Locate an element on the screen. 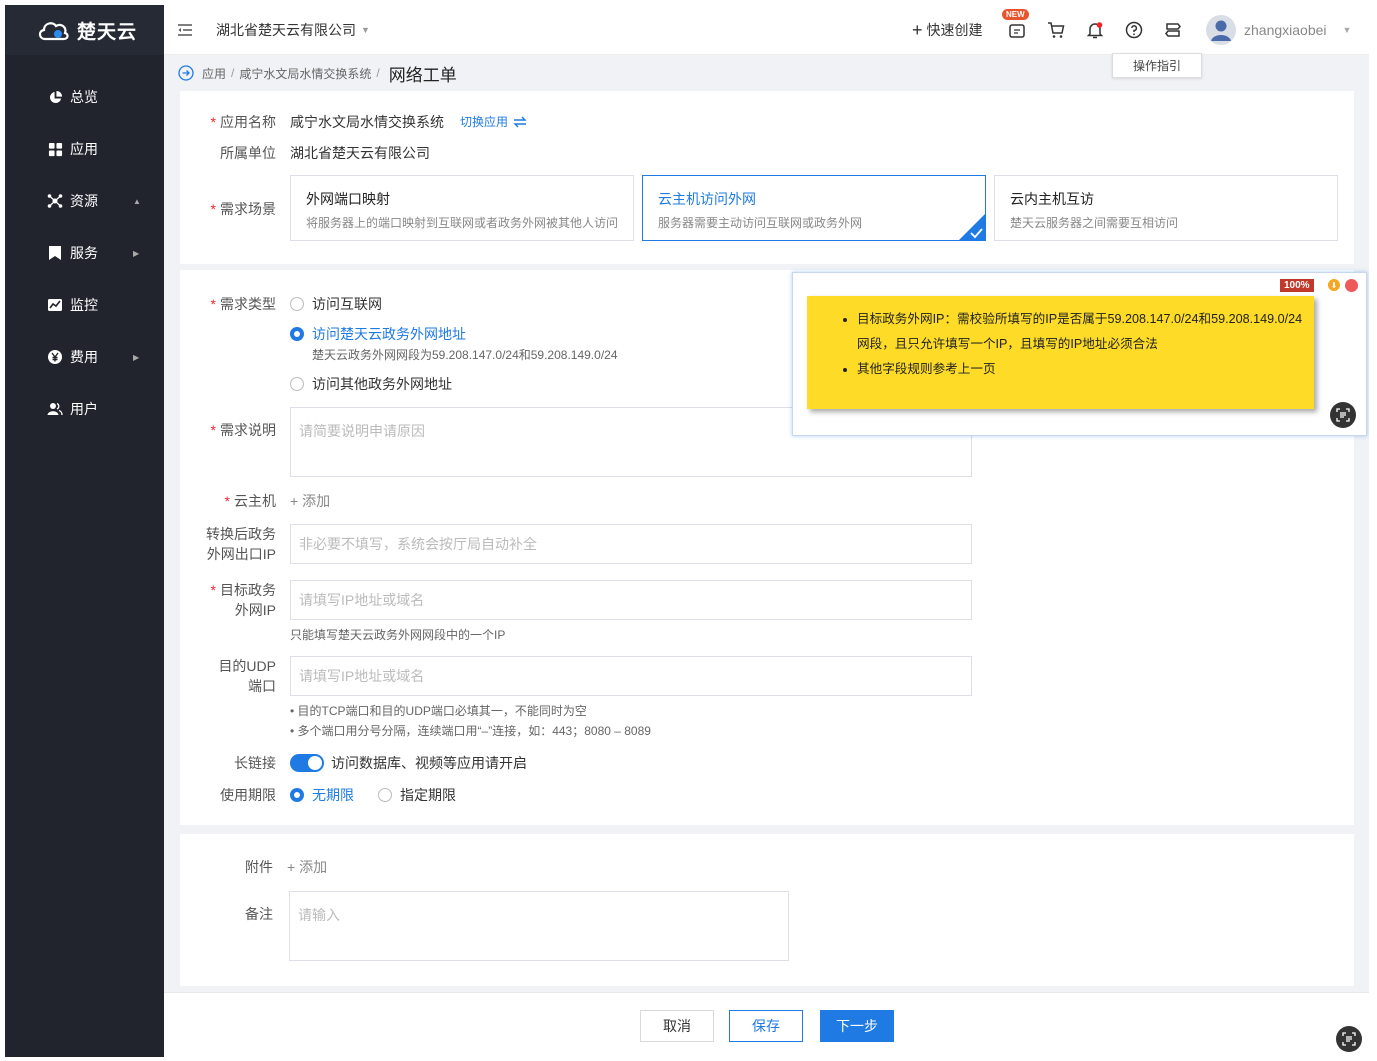 This screenshot has width=1377, height=1061. breadcrumb-item: 应用 is located at coordinates (214, 73).